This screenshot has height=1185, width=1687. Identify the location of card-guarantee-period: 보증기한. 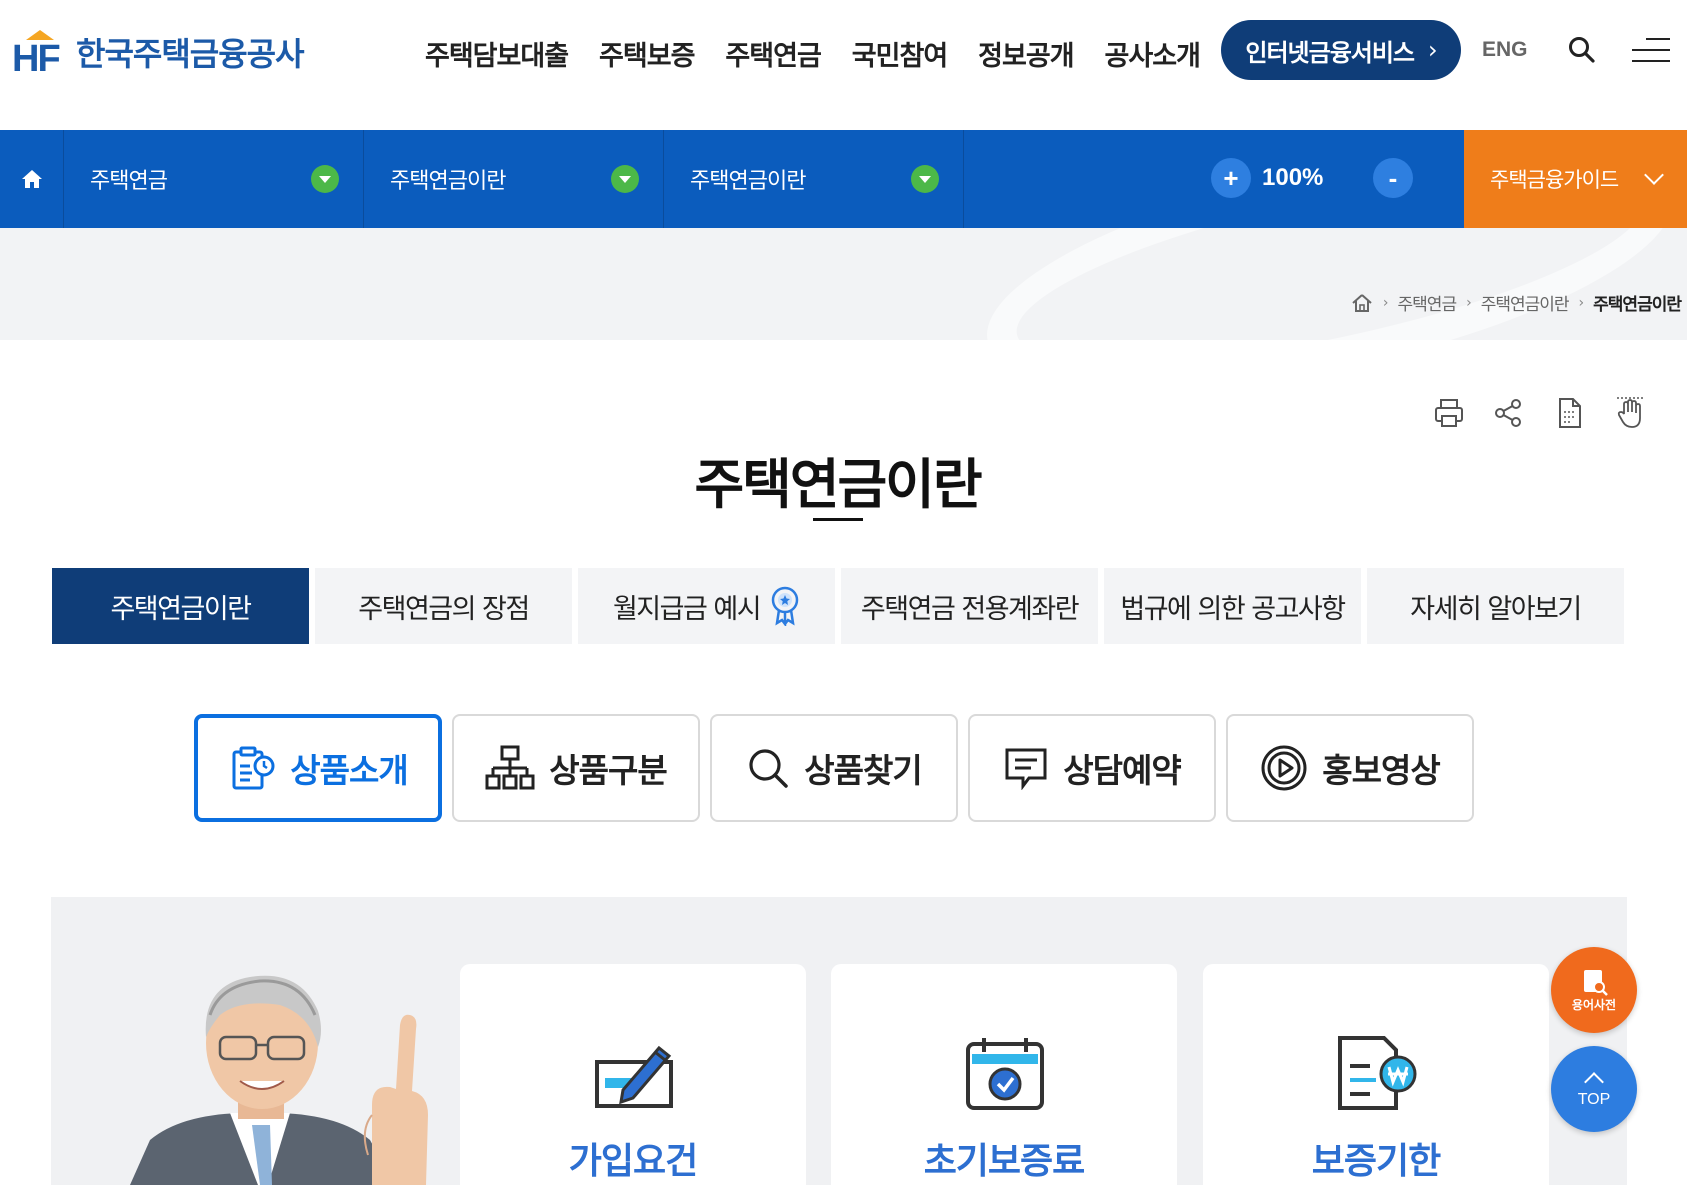
(1376, 1074).